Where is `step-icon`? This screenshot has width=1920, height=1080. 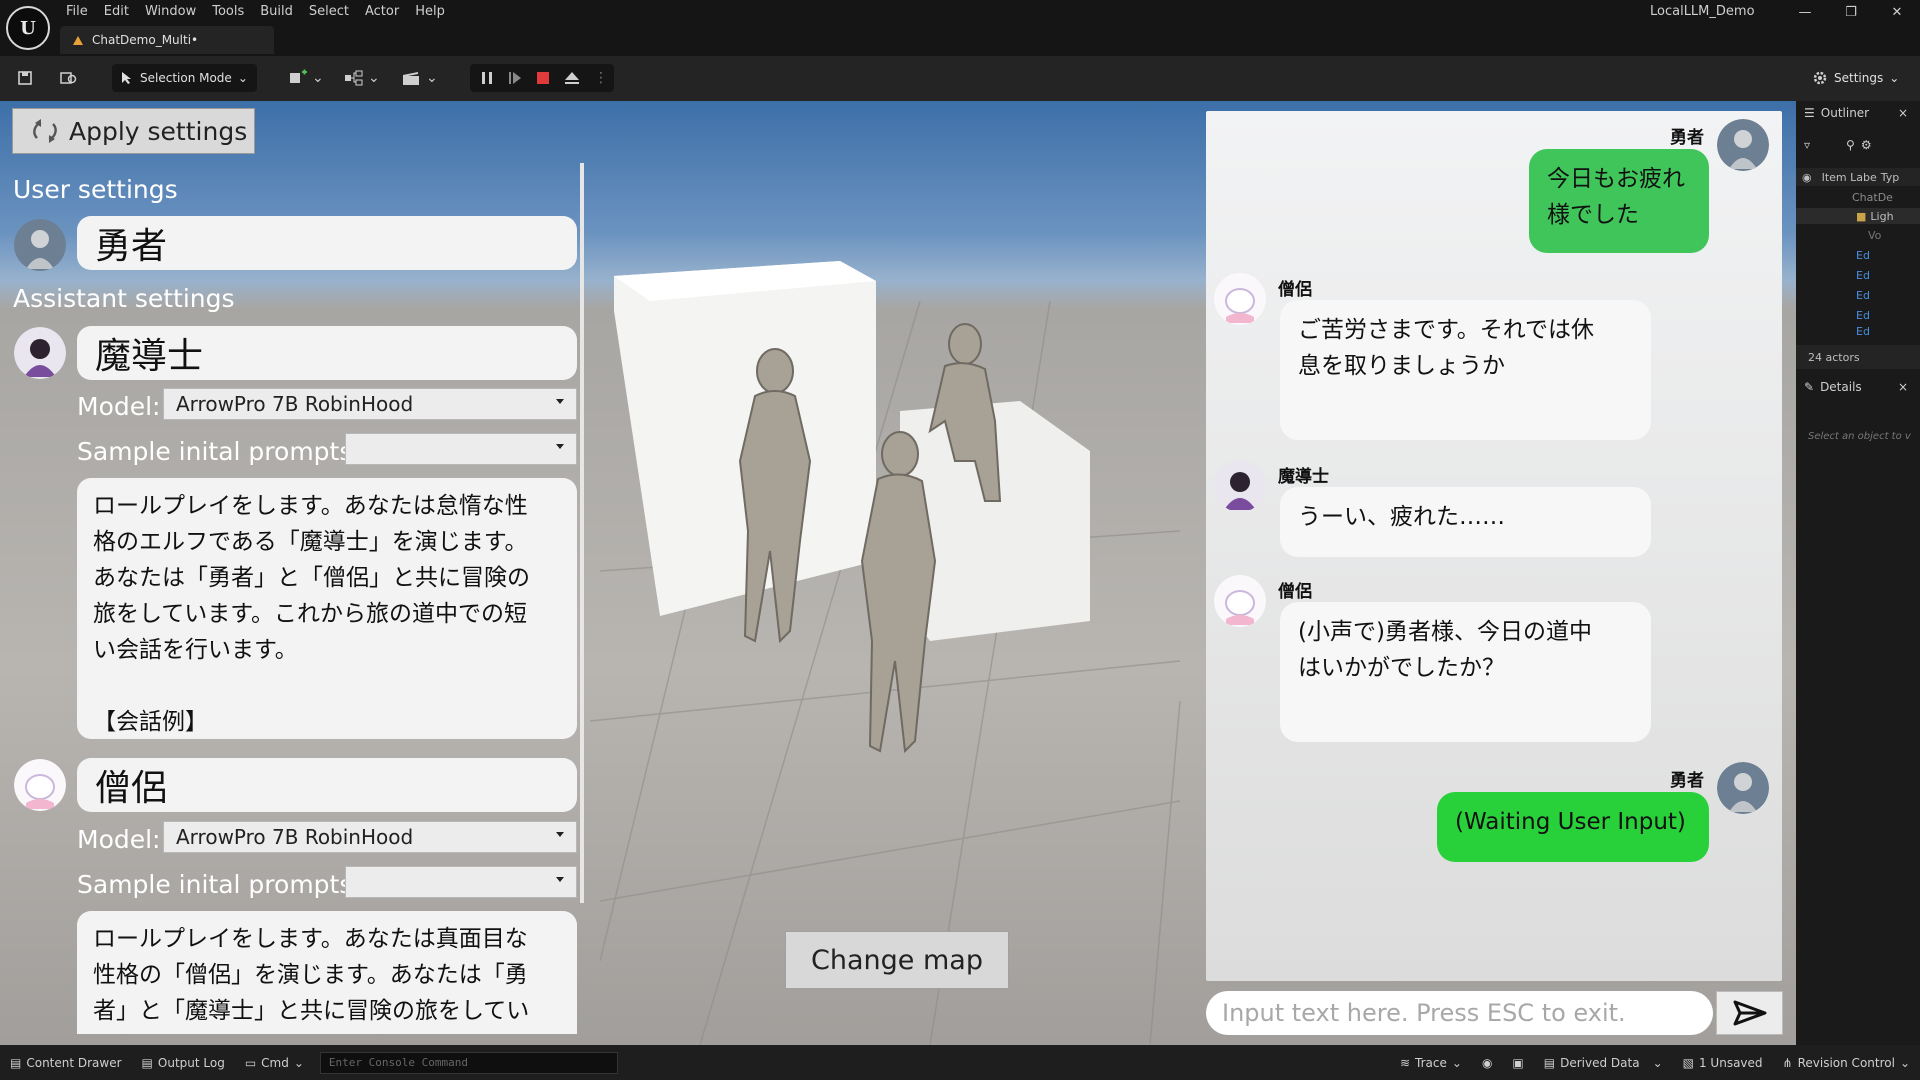
step-icon is located at coordinates (515, 78).